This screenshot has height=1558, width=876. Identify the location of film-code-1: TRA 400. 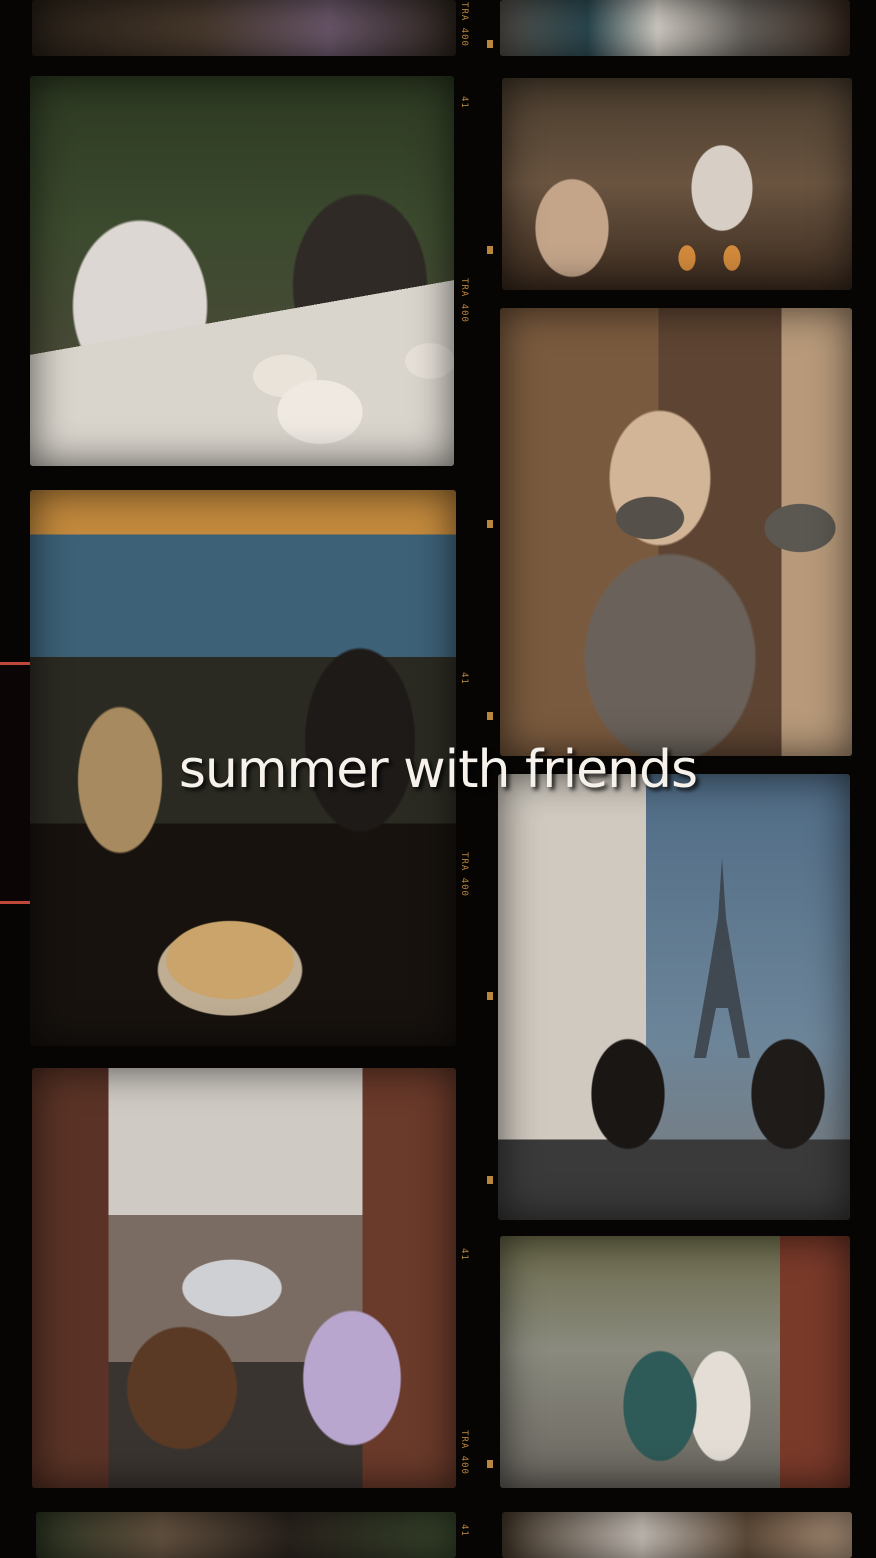
(464, 24).